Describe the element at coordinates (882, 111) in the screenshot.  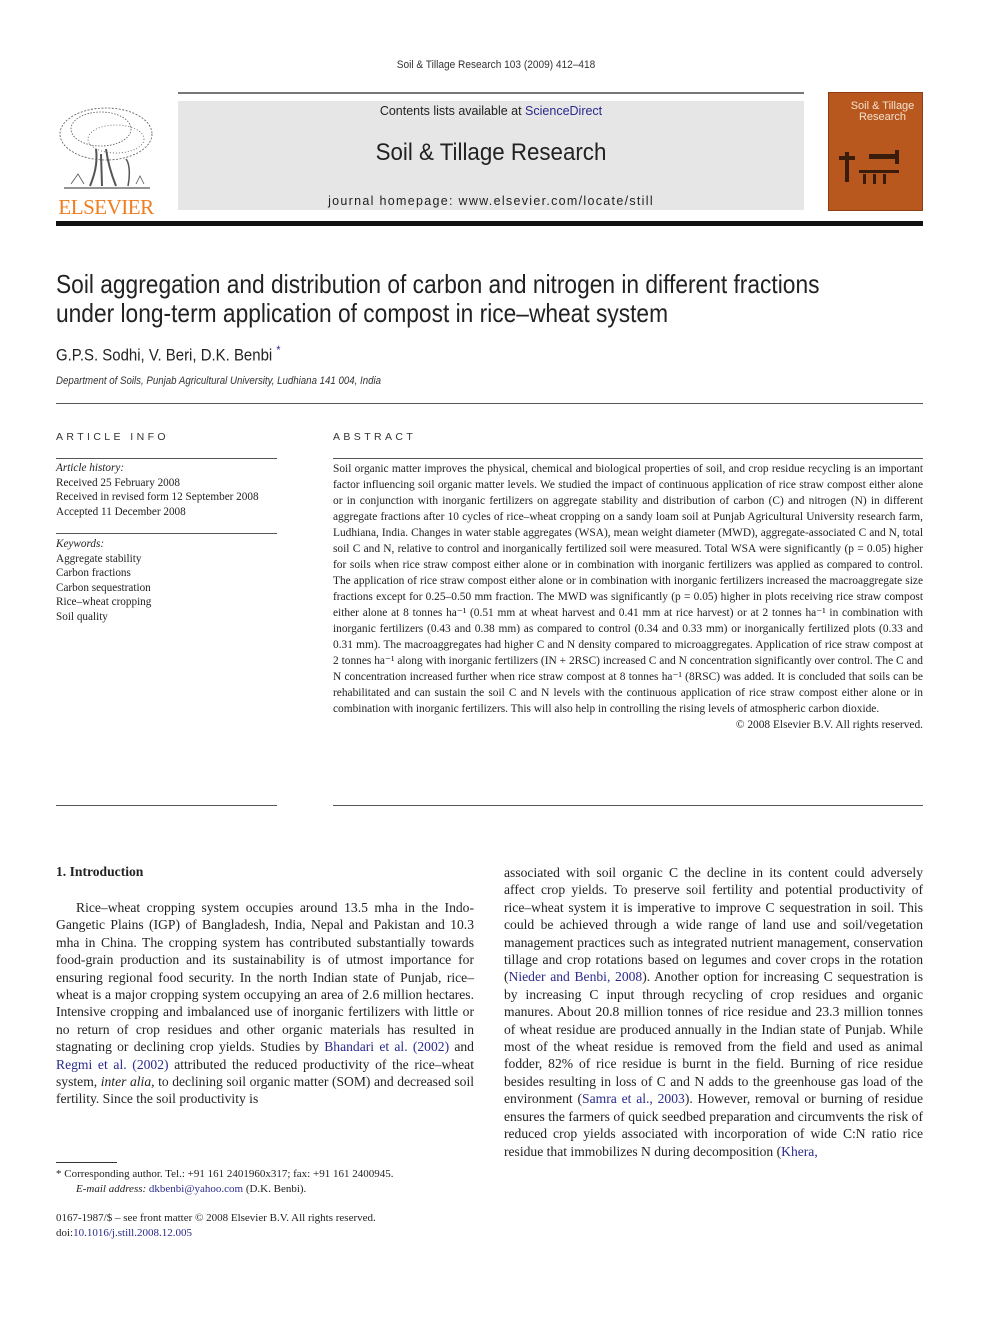
I see `cover-title: Soil & Tillage Research` at that location.